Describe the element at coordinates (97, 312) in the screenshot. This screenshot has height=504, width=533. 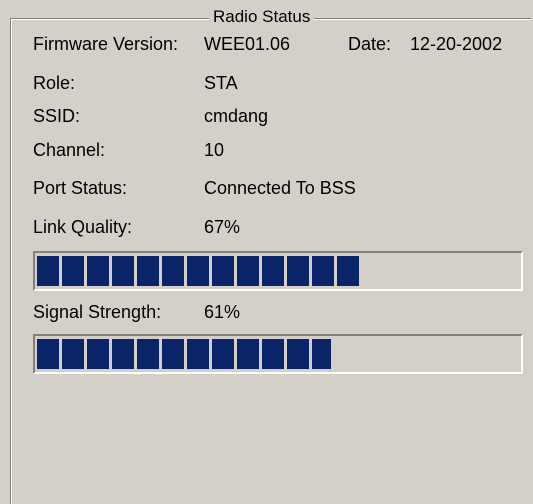
I see `signal-strength-label: Signal Strength:` at that location.